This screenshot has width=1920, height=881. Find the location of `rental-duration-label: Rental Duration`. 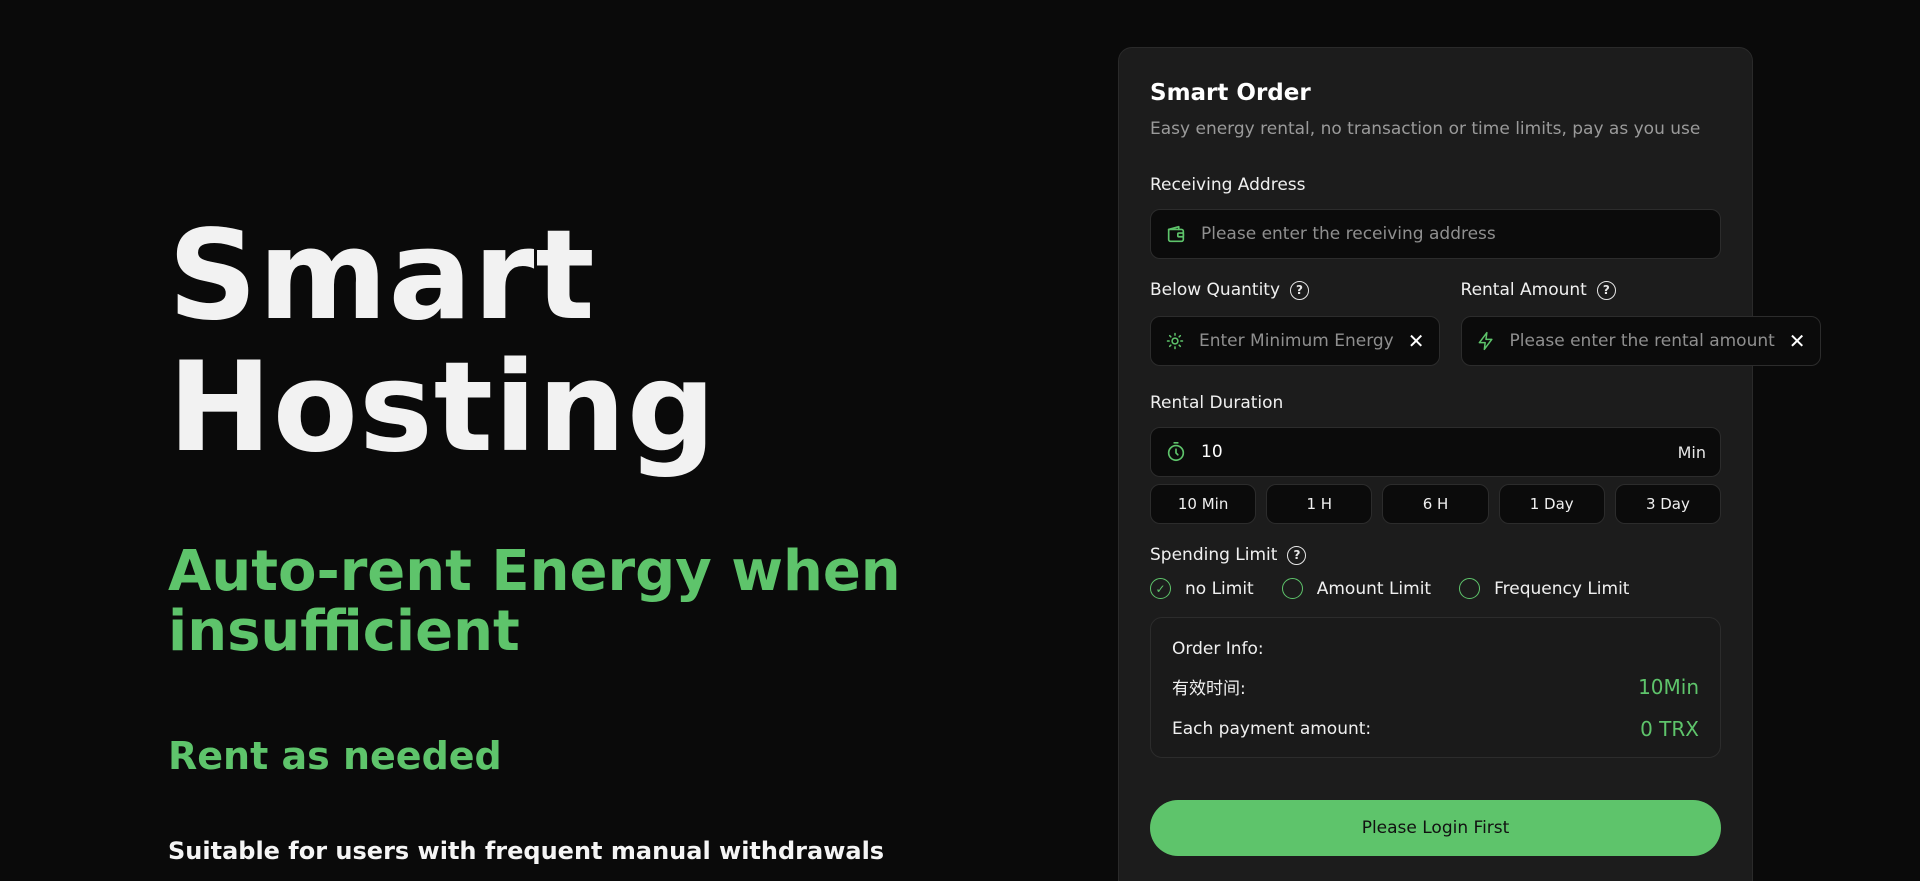

rental-duration-label: Rental Duration is located at coordinates (1217, 403).